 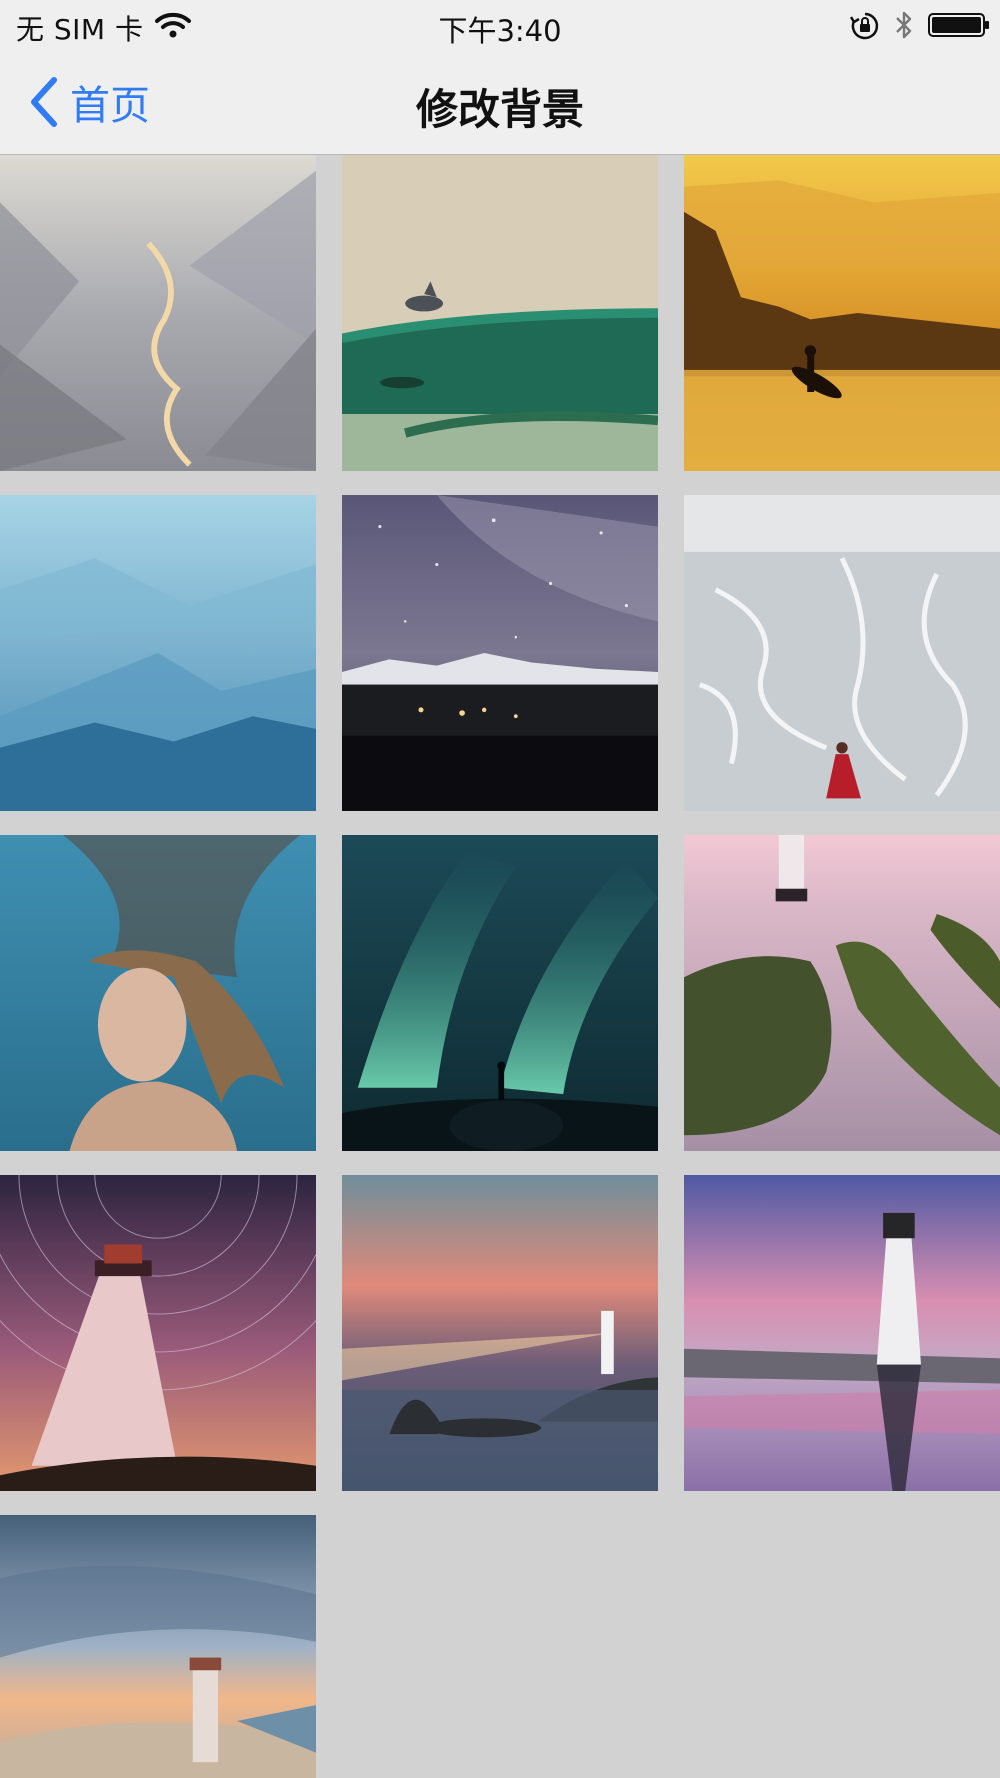 I want to click on navigation-bar: 首页 修改背景, so click(x=500, y=102).